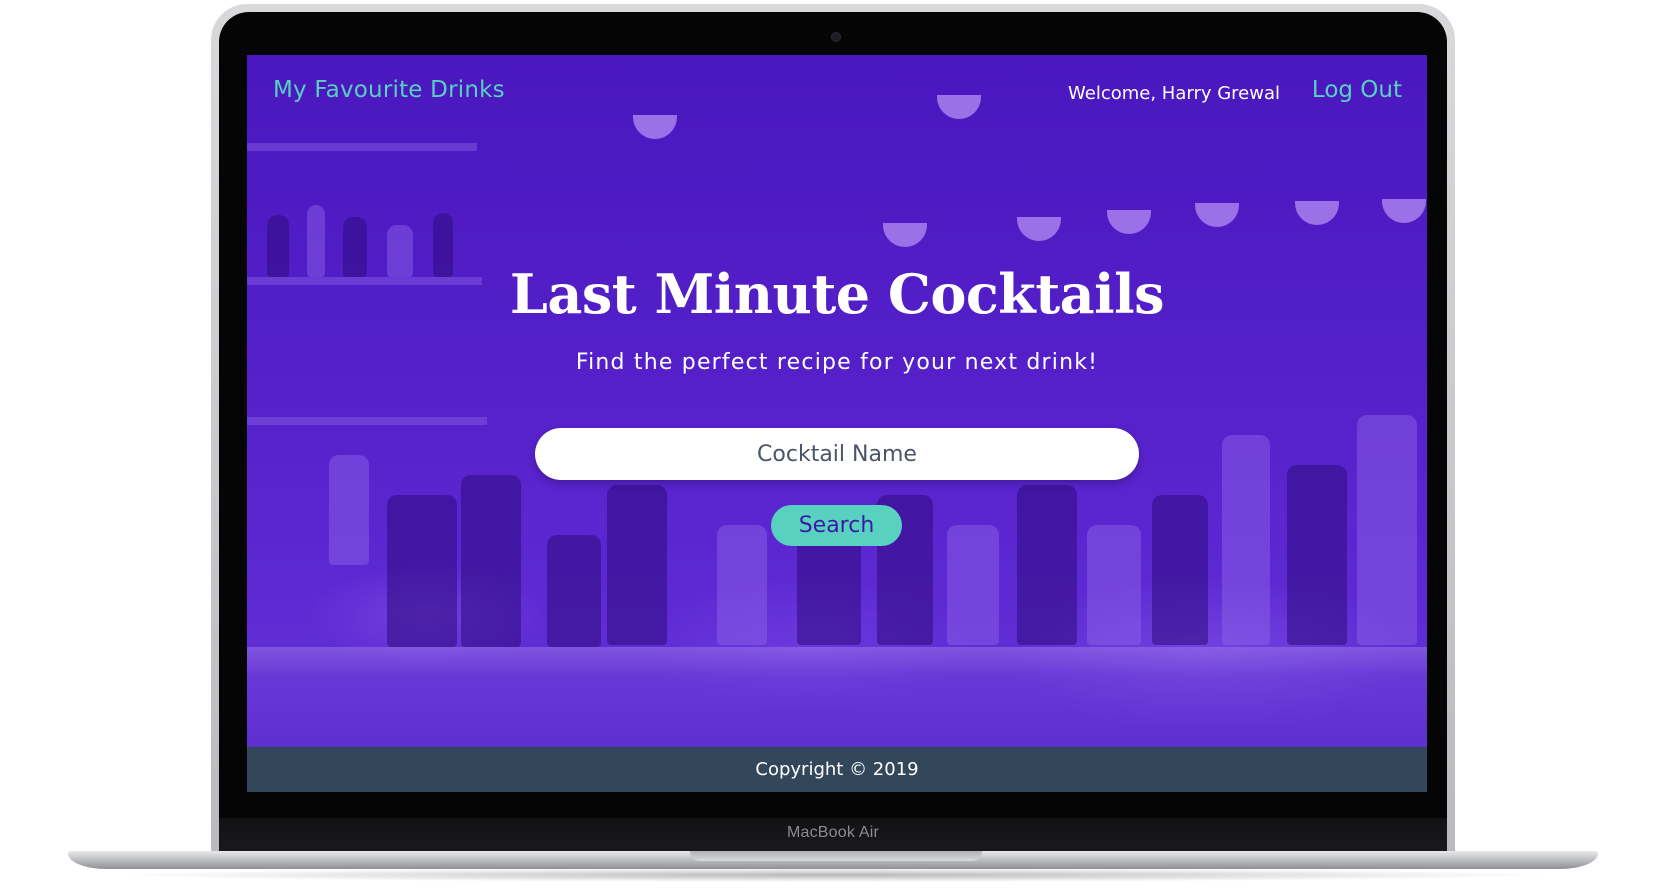 This screenshot has width=1666, height=896. I want to click on camera-icon, so click(836, 37).